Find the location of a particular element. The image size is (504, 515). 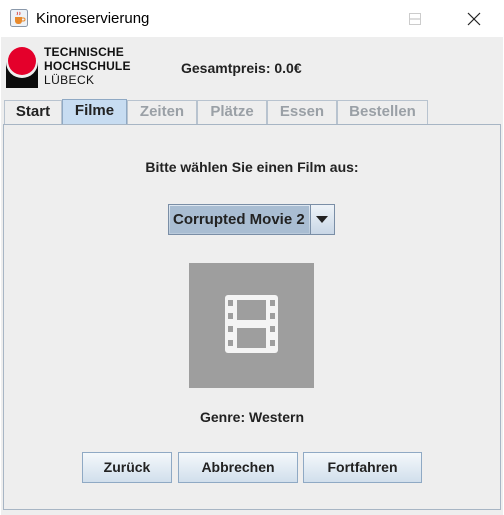

film-icon is located at coordinates (251, 324).